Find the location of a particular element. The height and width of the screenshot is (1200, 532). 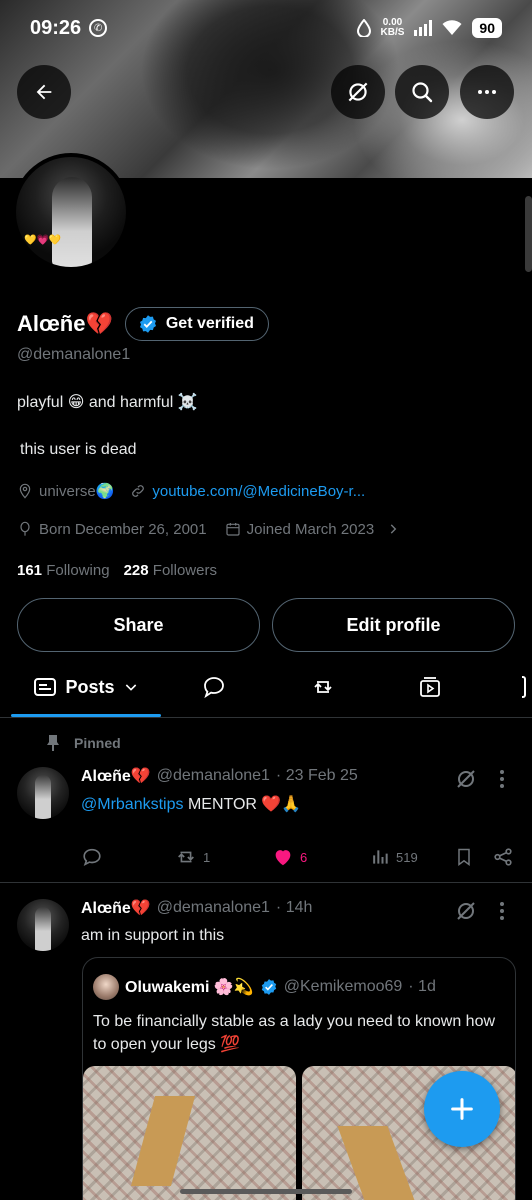

profile-name-row: Alœñe💔 Get verified is located at coordinates (143, 324).